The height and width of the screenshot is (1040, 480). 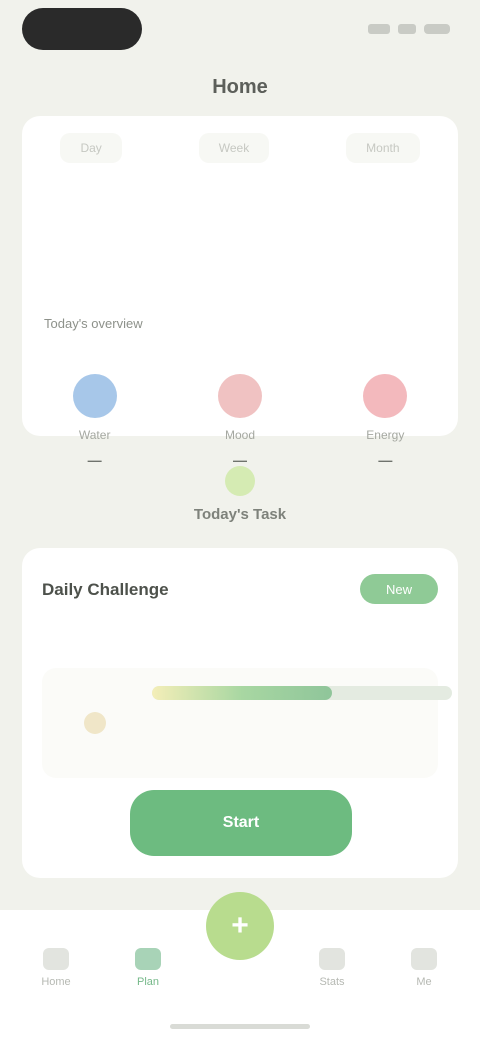 What do you see at coordinates (240, 926) in the screenshot?
I see `add-button: +` at bounding box center [240, 926].